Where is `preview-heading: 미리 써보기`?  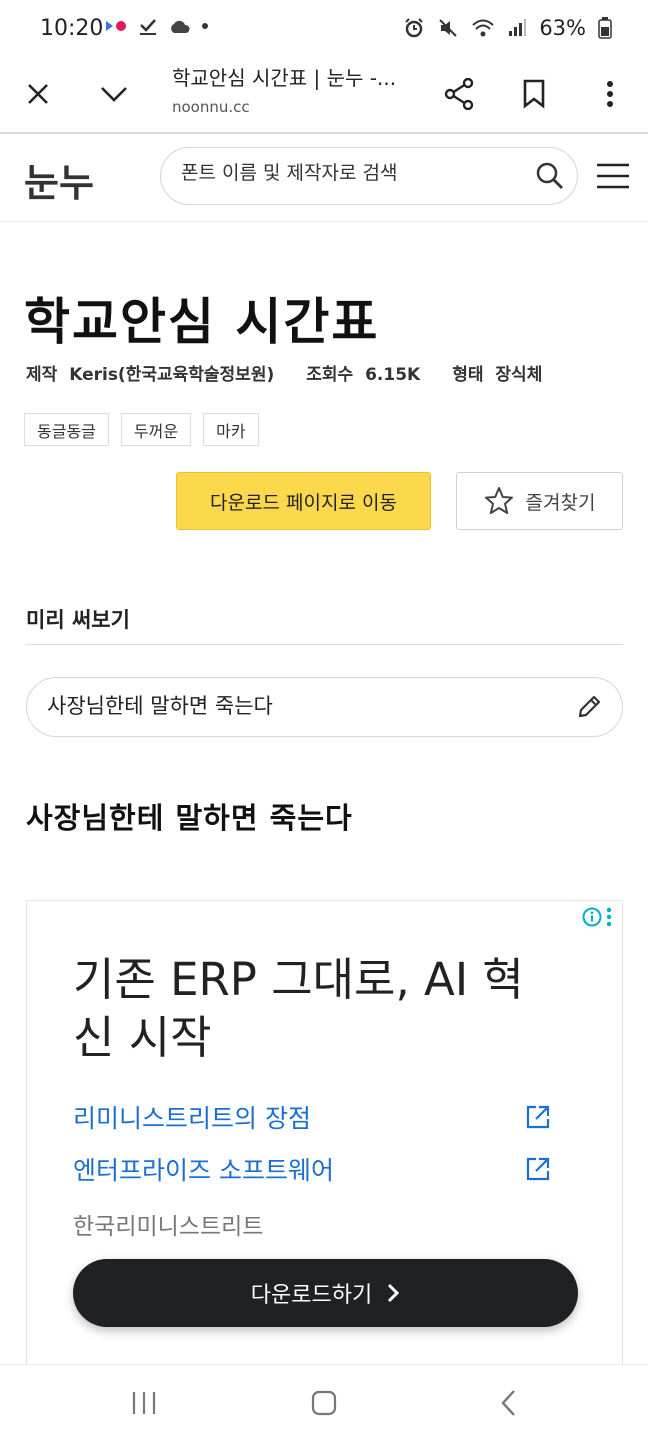 preview-heading: 미리 써보기 is located at coordinates (78, 620).